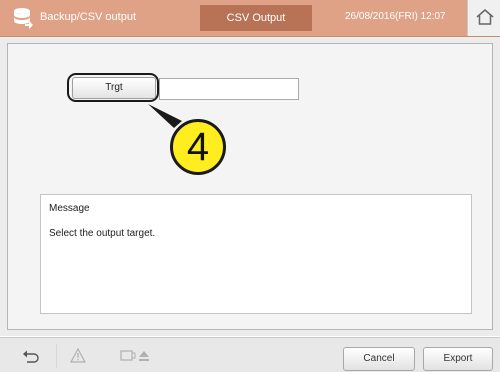 This screenshot has width=500, height=372. What do you see at coordinates (134, 355) in the screenshot?
I see `media-eject-icon` at bounding box center [134, 355].